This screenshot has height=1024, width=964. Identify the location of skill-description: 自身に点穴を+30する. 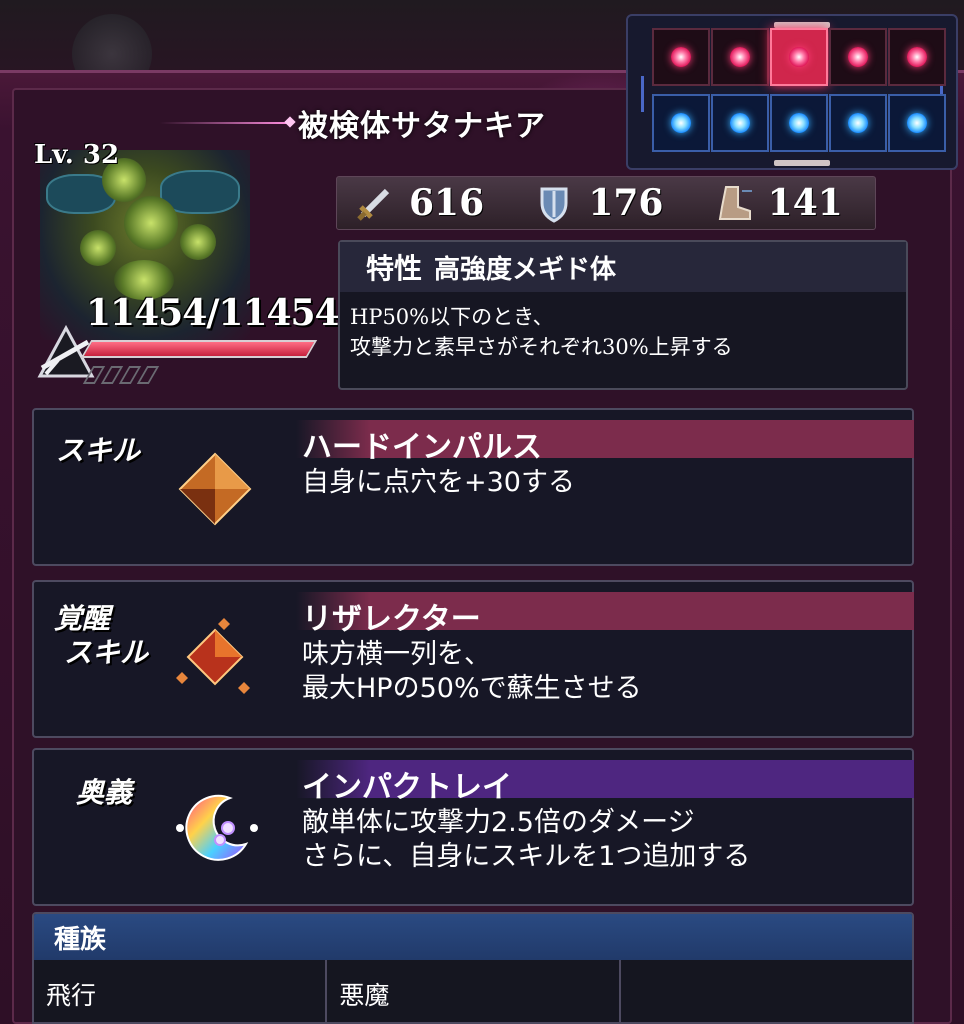
(438, 483).